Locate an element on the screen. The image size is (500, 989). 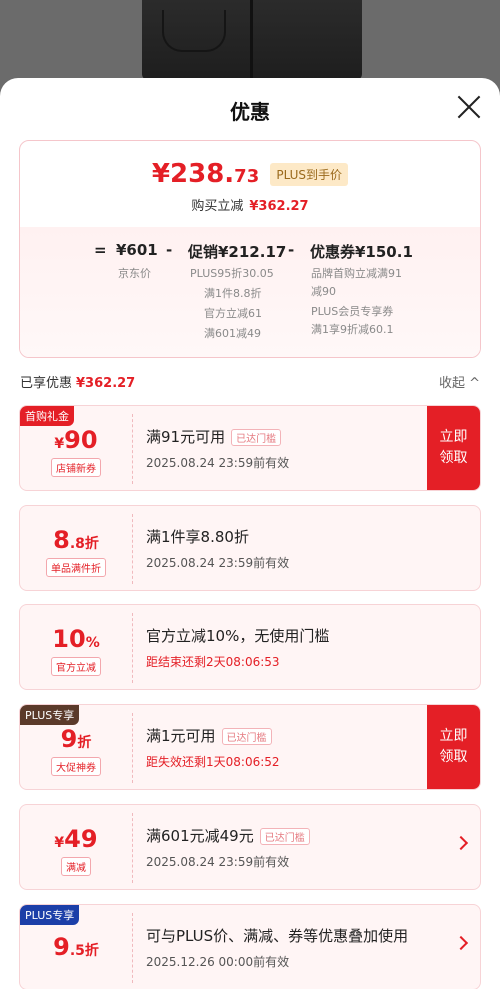
collapse-button: 收起 ^ is located at coordinates (459, 381).